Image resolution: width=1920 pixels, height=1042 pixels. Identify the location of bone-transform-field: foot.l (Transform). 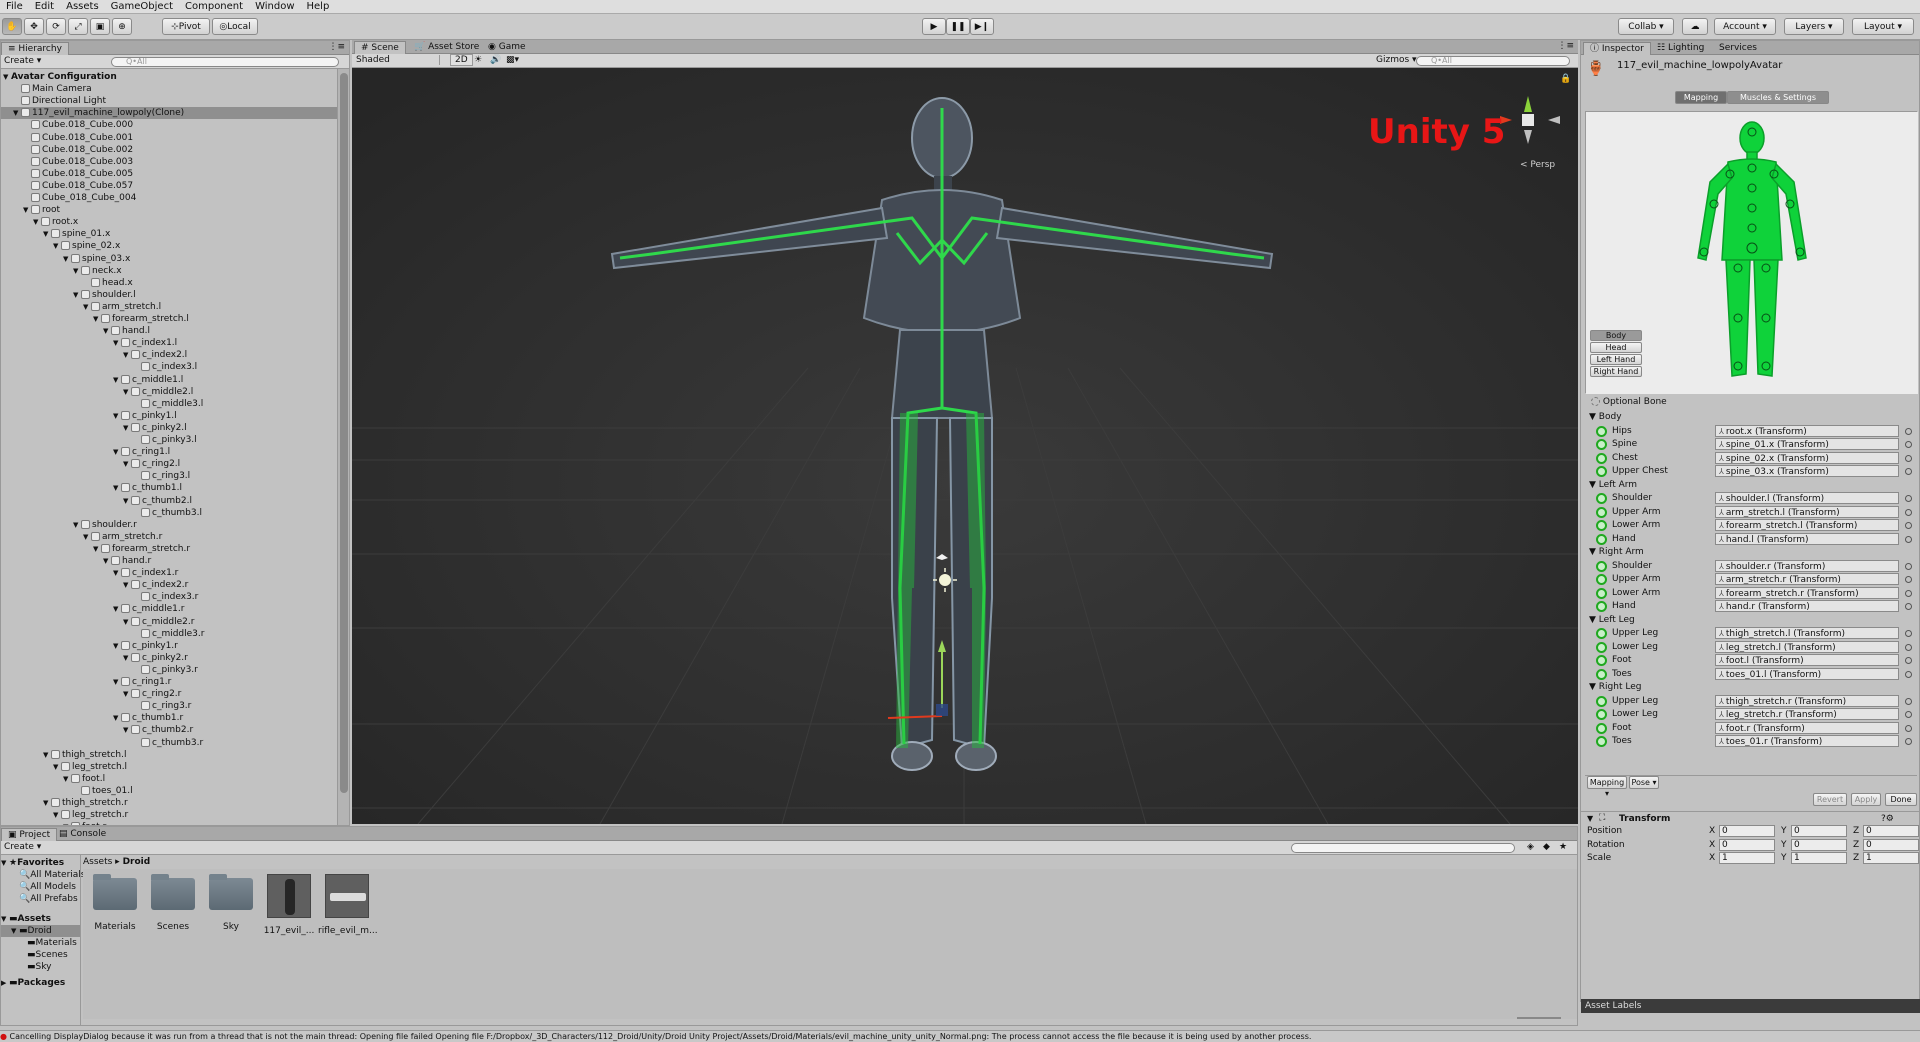
(1807, 660).